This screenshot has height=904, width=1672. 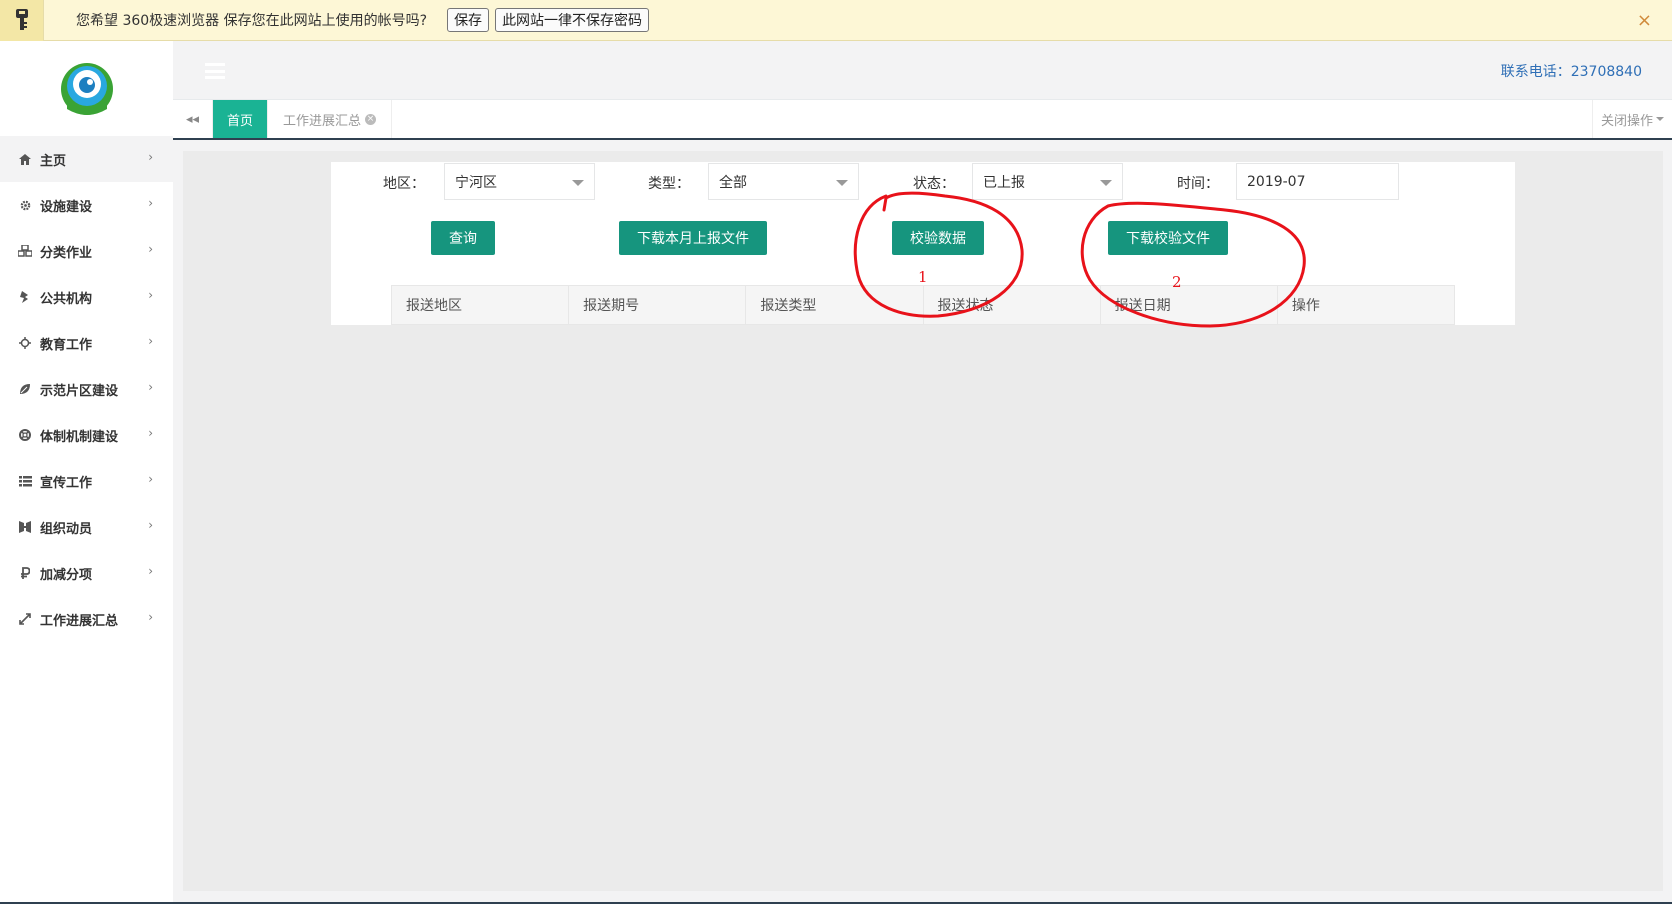 What do you see at coordinates (404, 184) in the screenshot?
I see `region-label: 地区：` at bounding box center [404, 184].